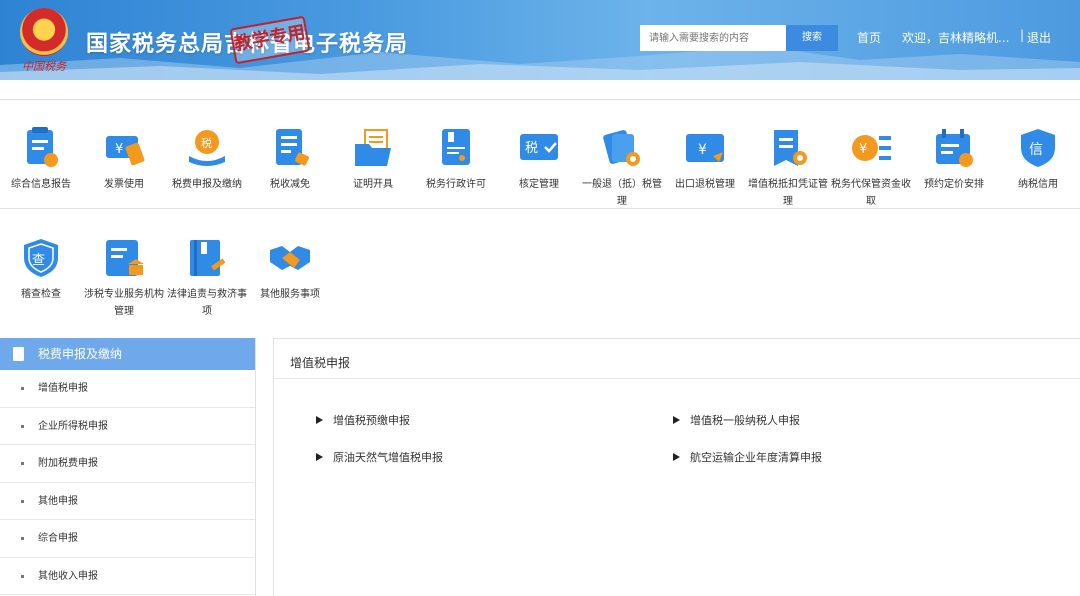 The height and width of the screenshot is (596, 1080). I want to click on tile-tax-reduction: 税收减免, so click(290, 159).